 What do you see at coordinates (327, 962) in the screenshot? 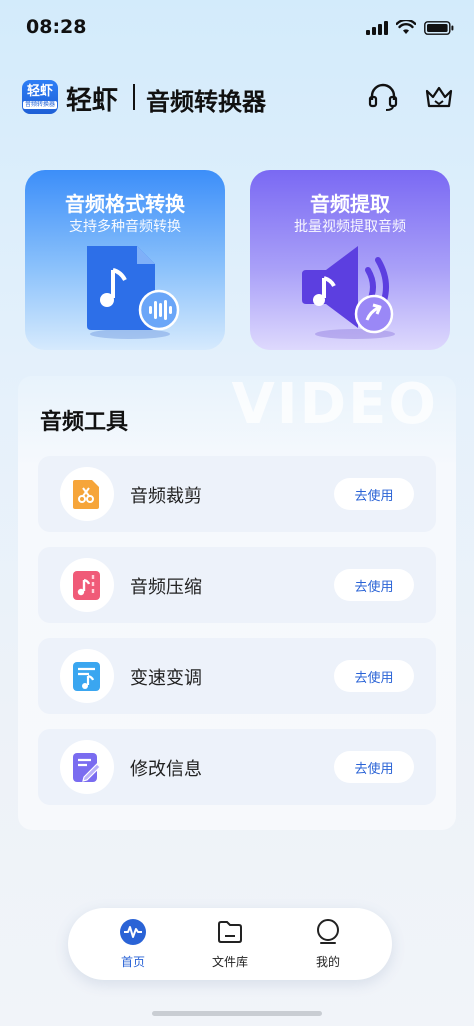
I see `nav-label: 我的` at bounding box center [327, 962].